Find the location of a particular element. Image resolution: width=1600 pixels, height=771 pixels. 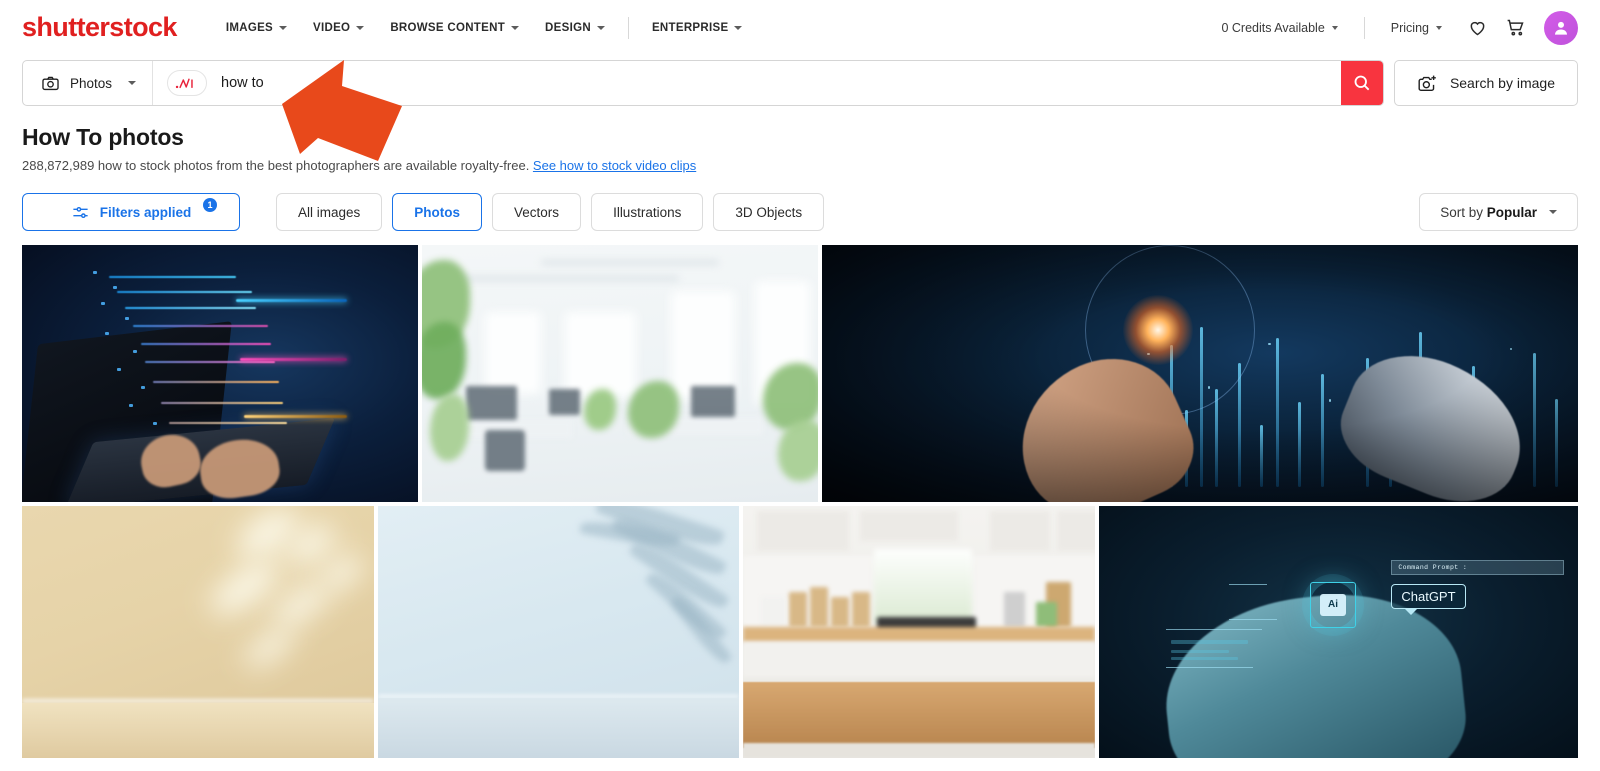

nav-label: IMAGES is located at coordinates (249, 27).